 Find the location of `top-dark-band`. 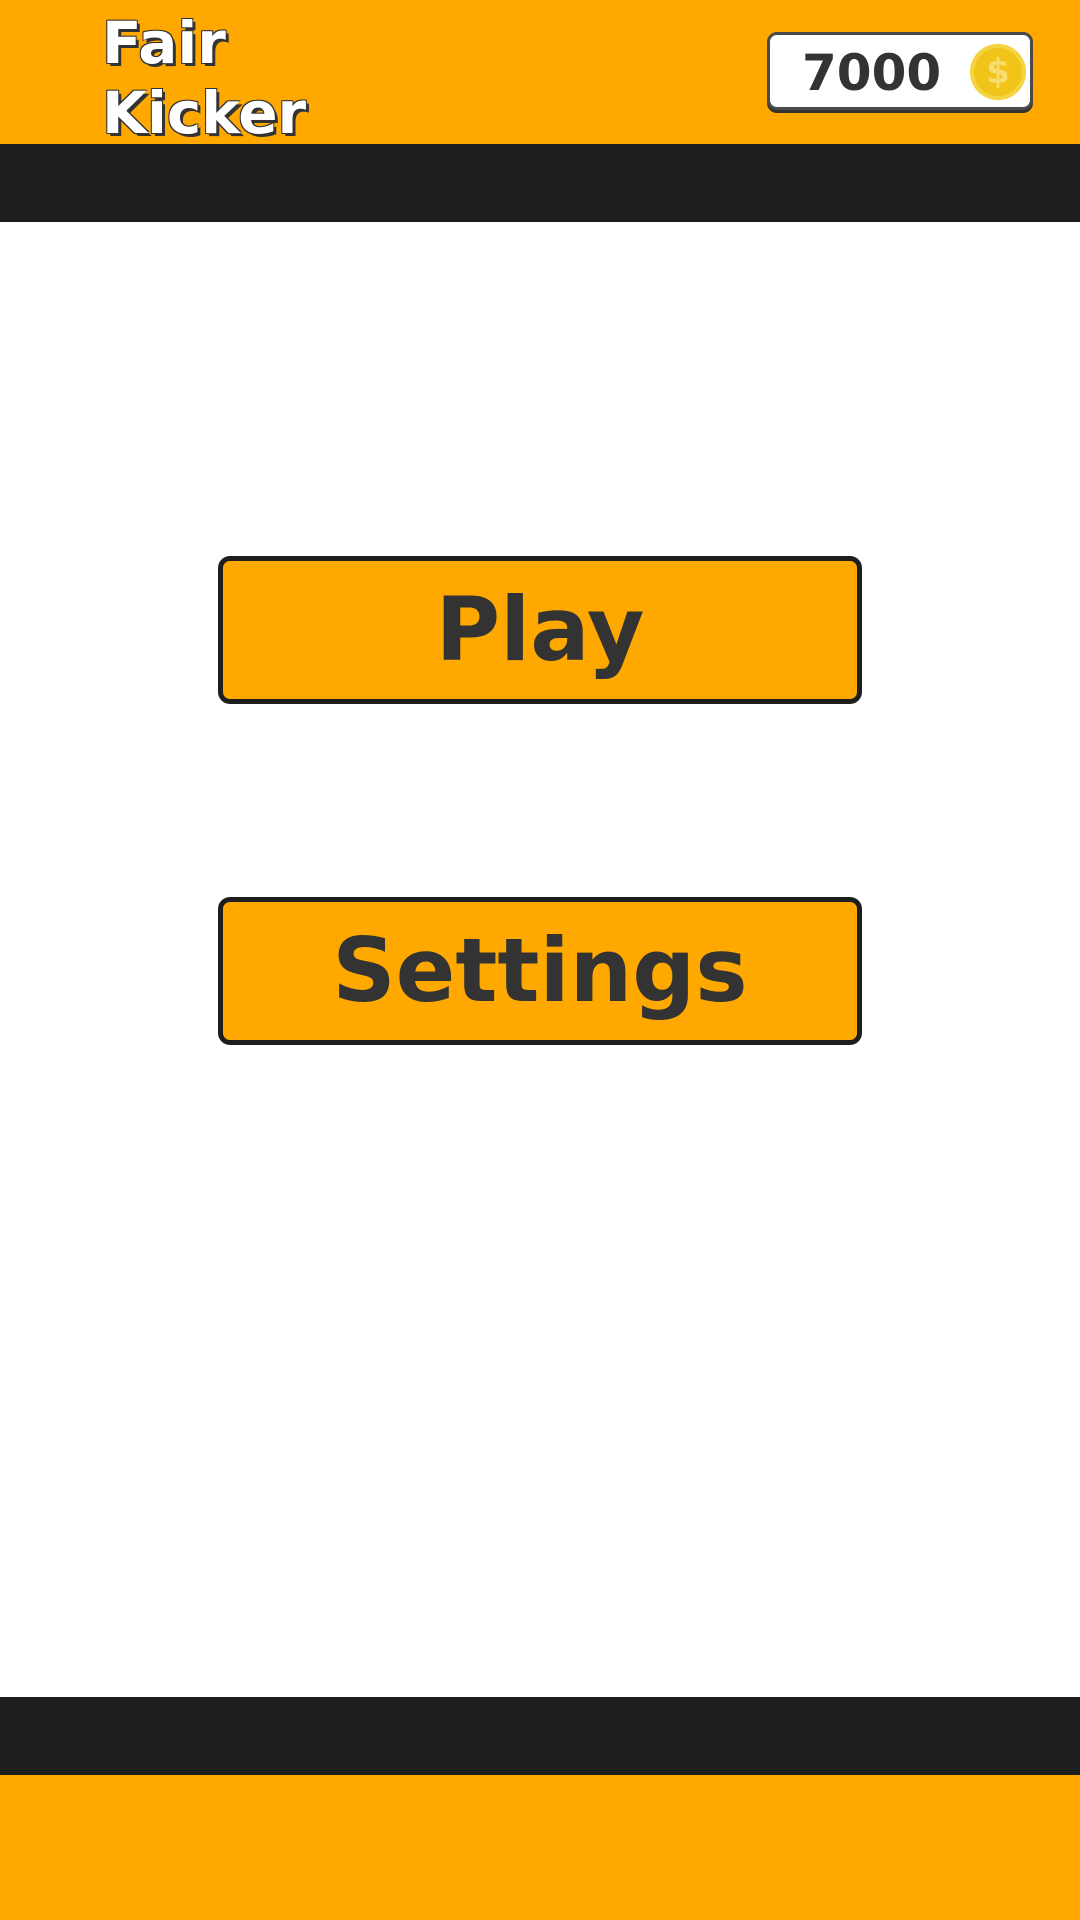

top-dark-band is located at coordinates (540, 183).